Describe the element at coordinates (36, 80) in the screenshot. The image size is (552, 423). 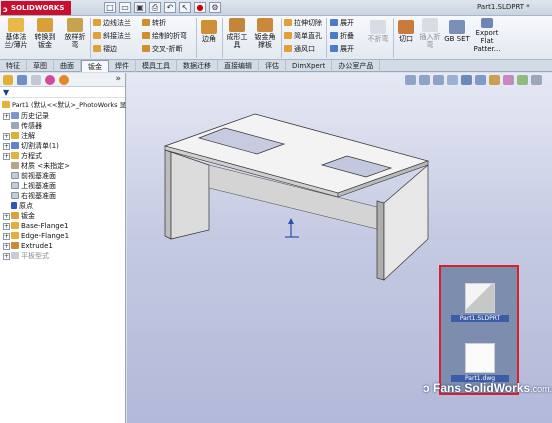
I see `configuration-manager-tab-icon` at that location.